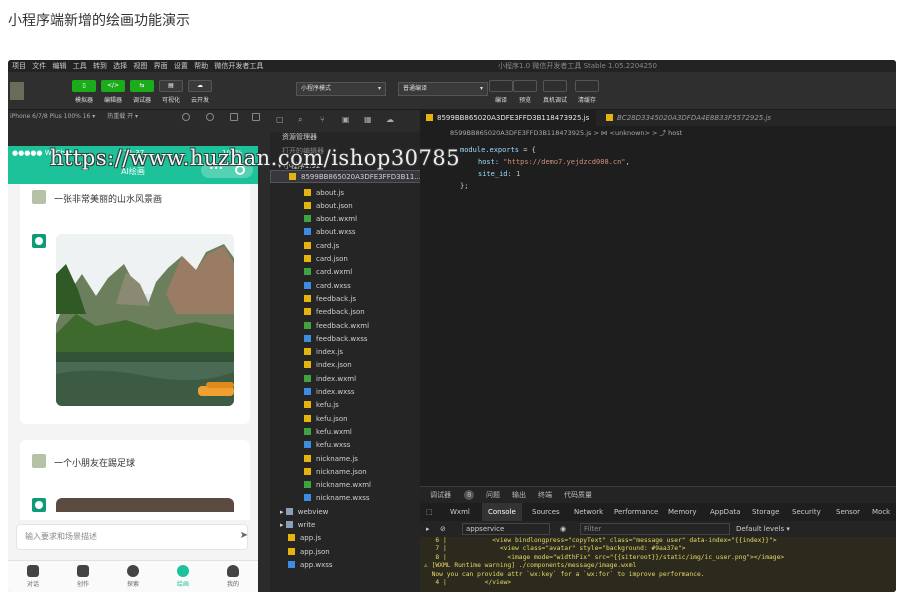 Image resolution: width=900 pixels, height=598 pixels. I want to click on tab-output: 输出, so click(519, 495).